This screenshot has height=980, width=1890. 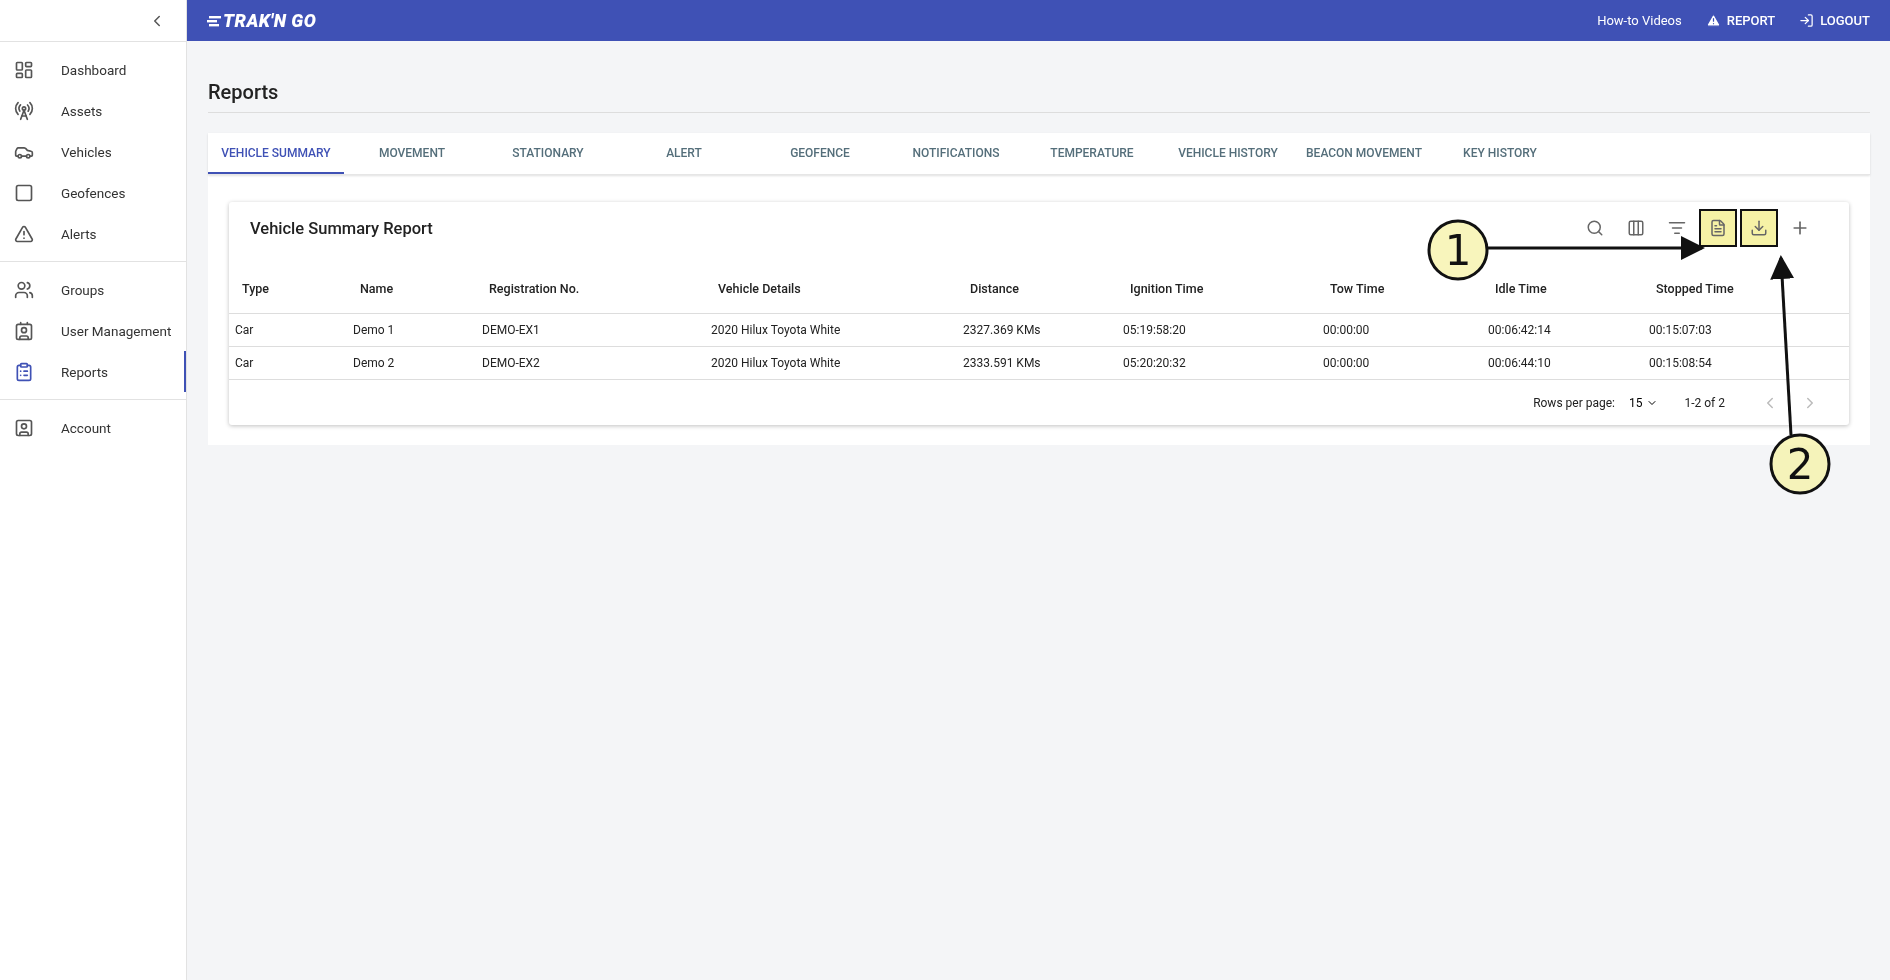 What do you see at coordinates (93, 330) in the screenshot?
I see `sidebar-item: User Management` at bounding box center [93, 330].